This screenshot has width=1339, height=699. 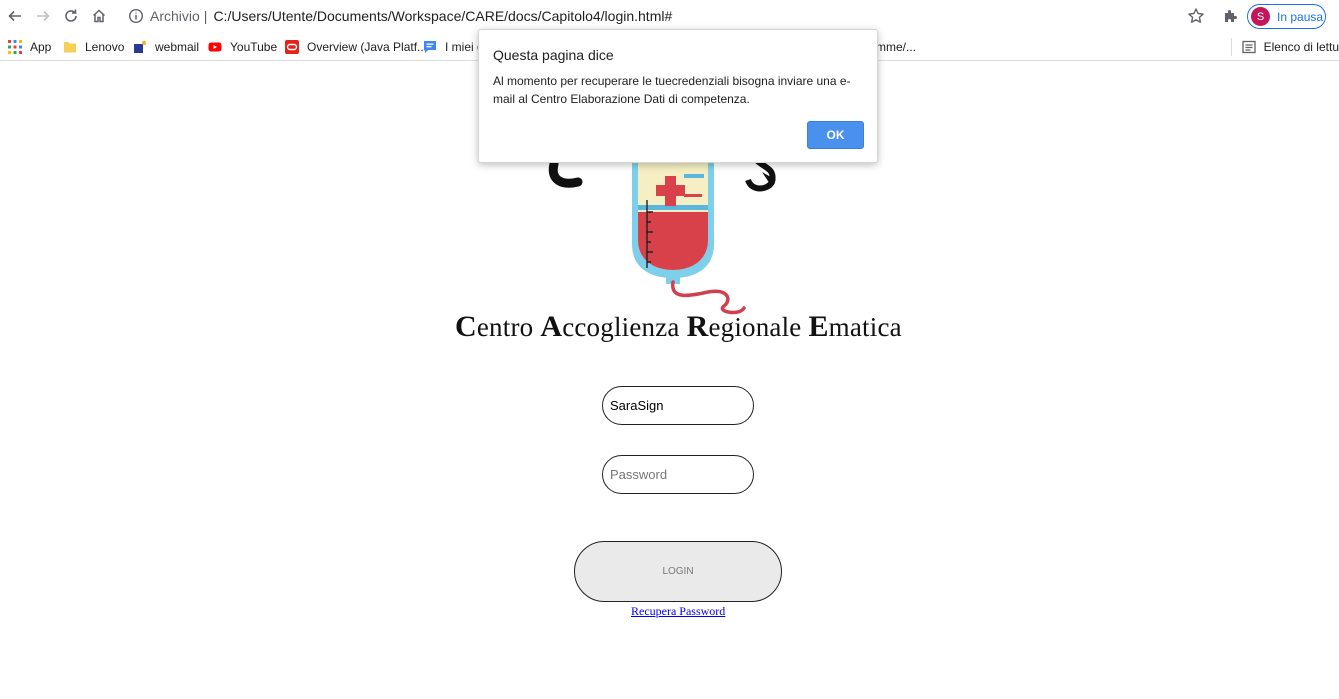 I want to click on reading-list-icon, so click(x=1248, y=47).